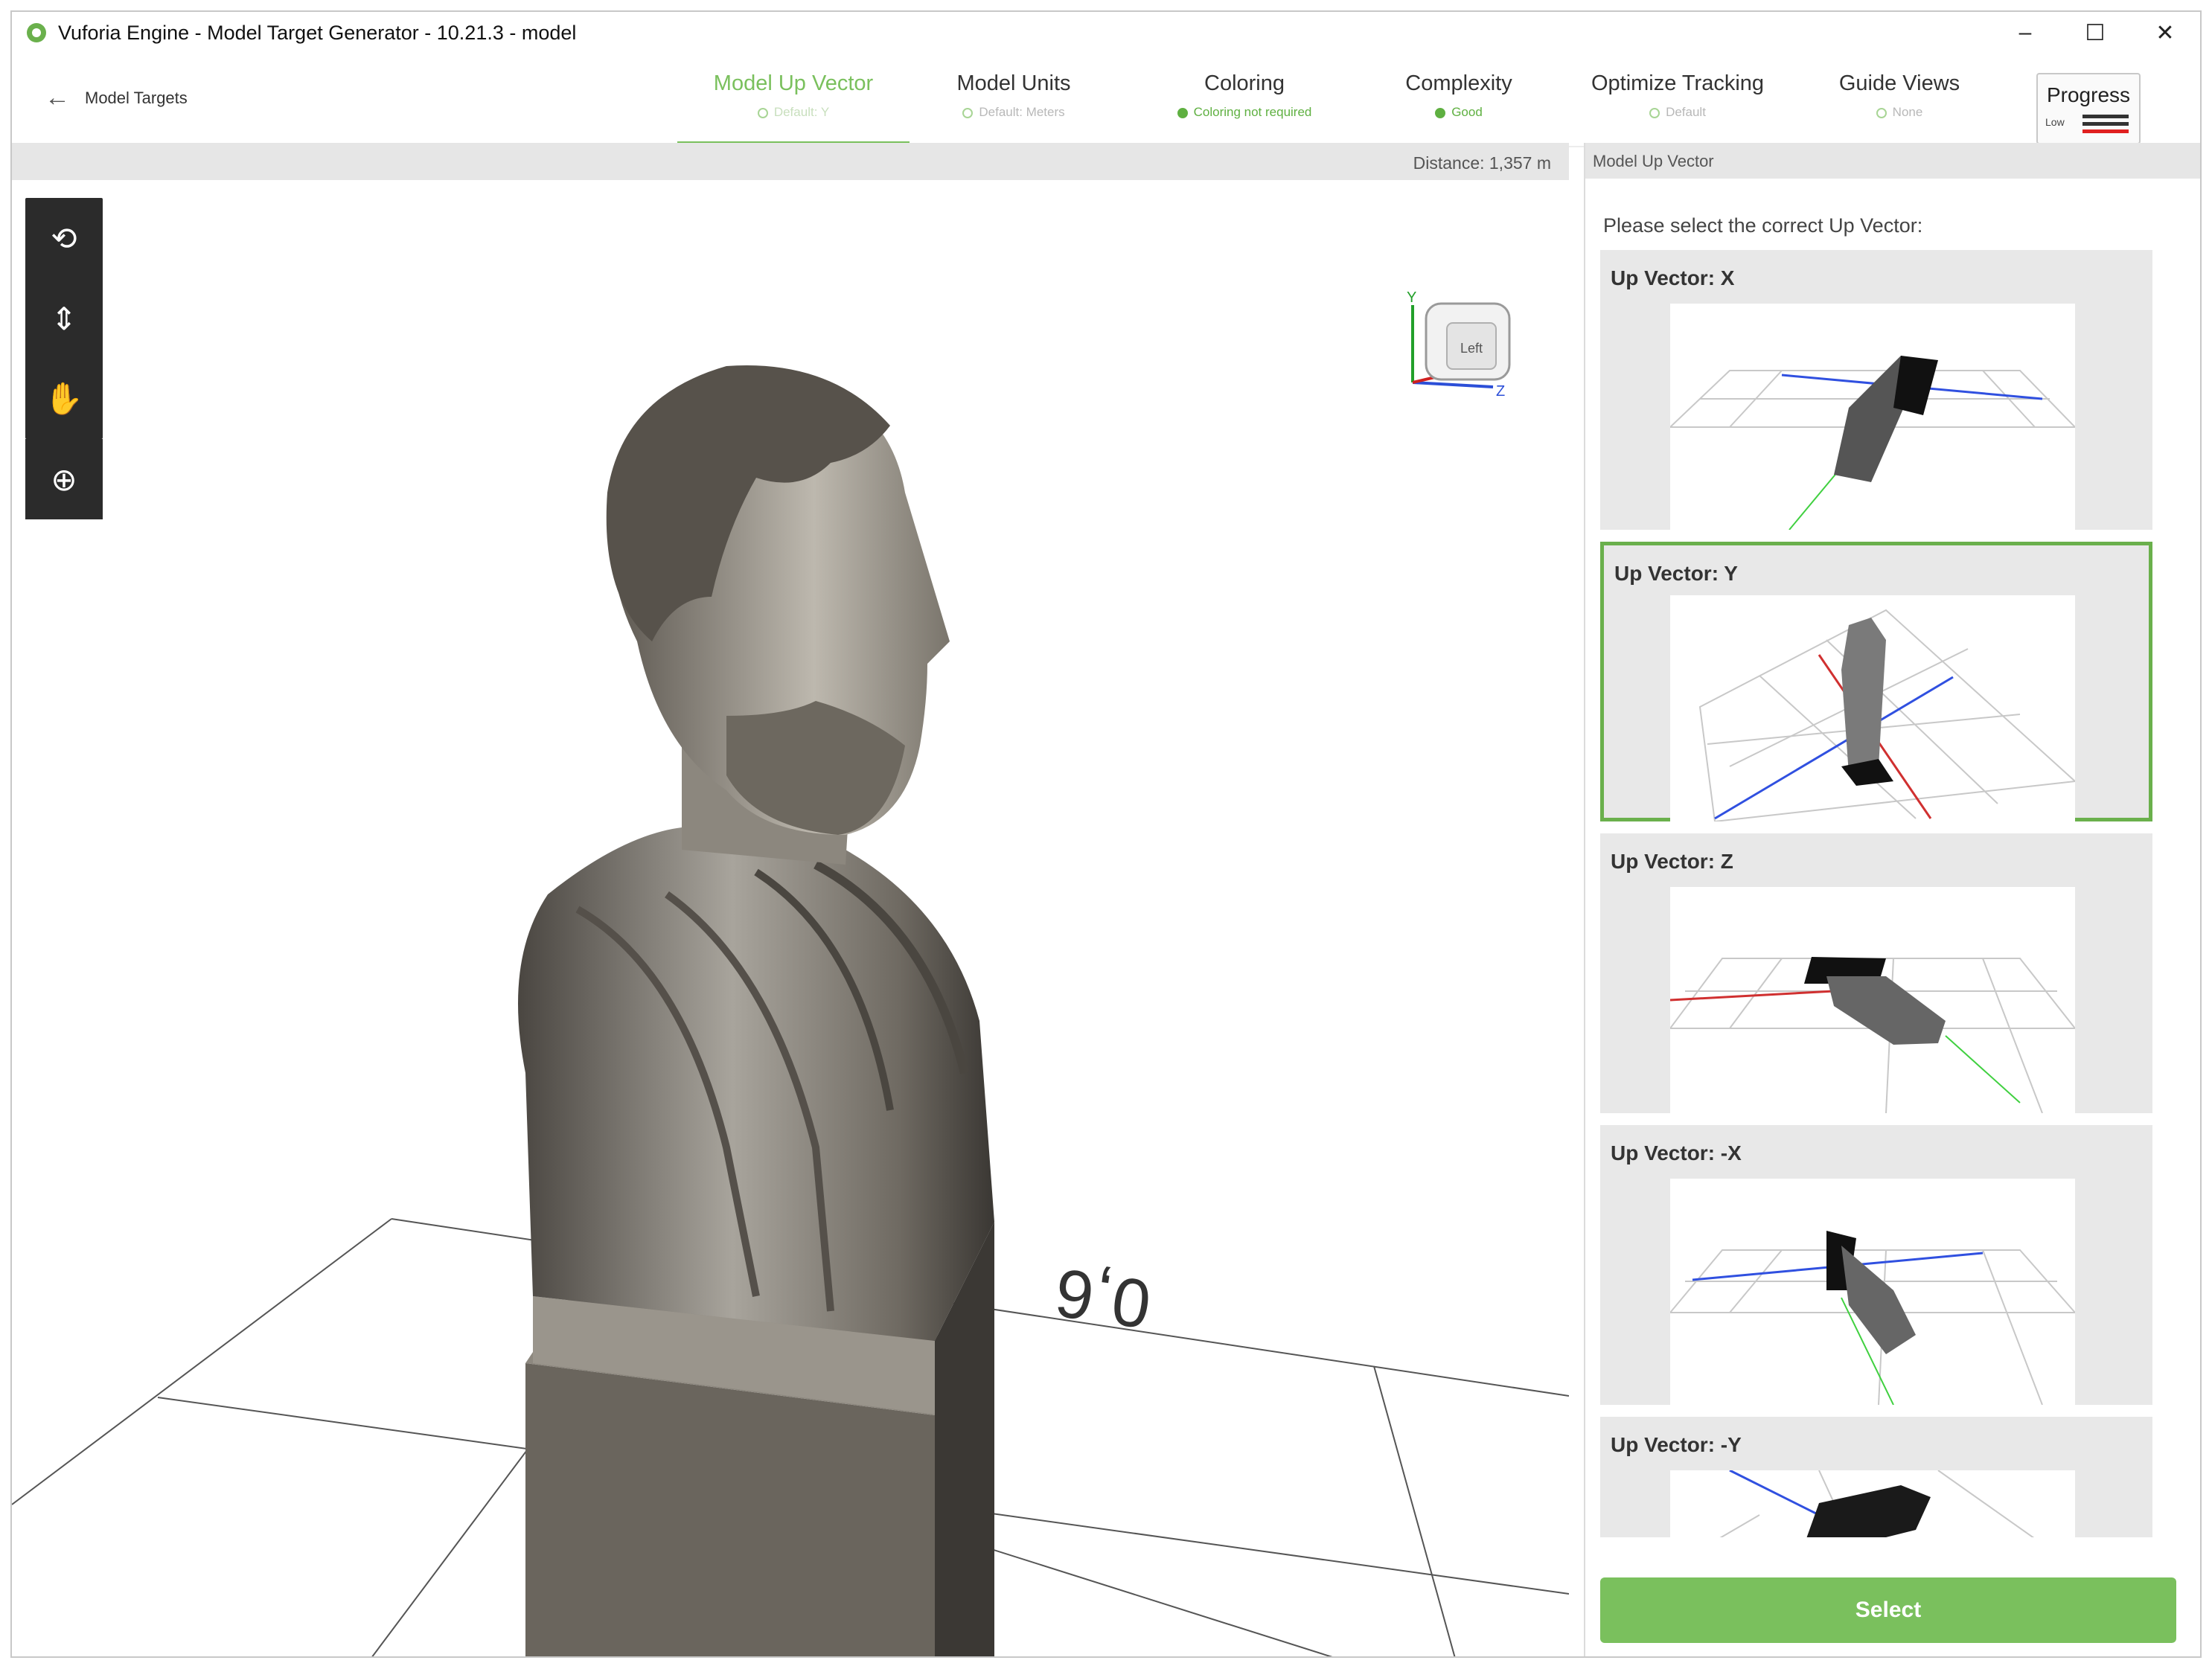 The height and width of the screenshot is (1669, 2212). What do you see at coordinates (2089, 94) in the screenshot?
I see `progress-label: Progress` at bounding box center [2089, 94].